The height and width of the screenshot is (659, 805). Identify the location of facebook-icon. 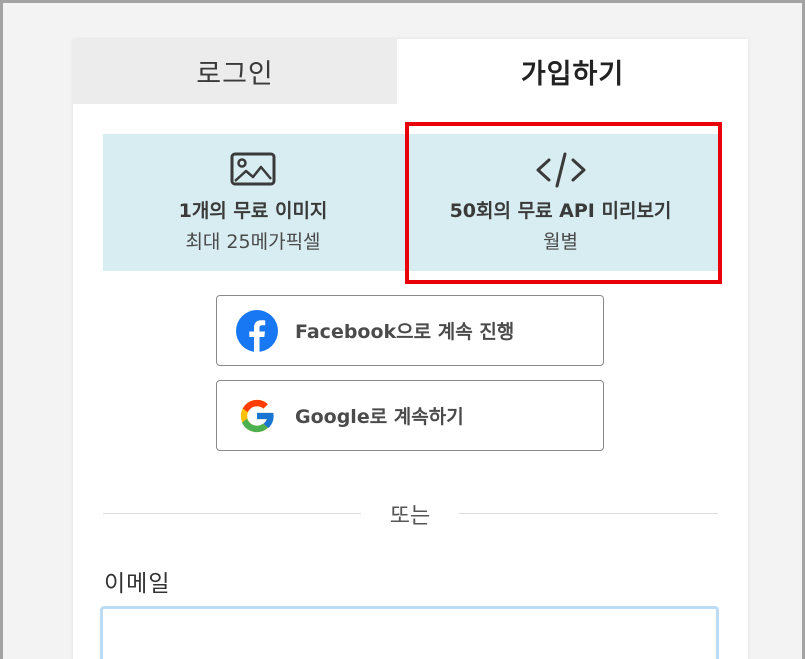
(257, 331).